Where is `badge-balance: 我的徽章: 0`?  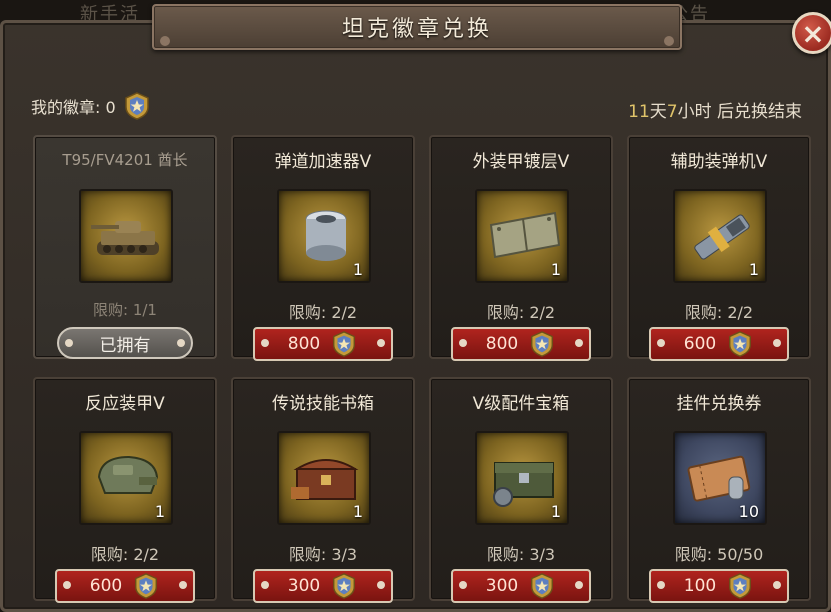
badge-balance: 我的徽章: 0 is located at coordinates (91, 106).